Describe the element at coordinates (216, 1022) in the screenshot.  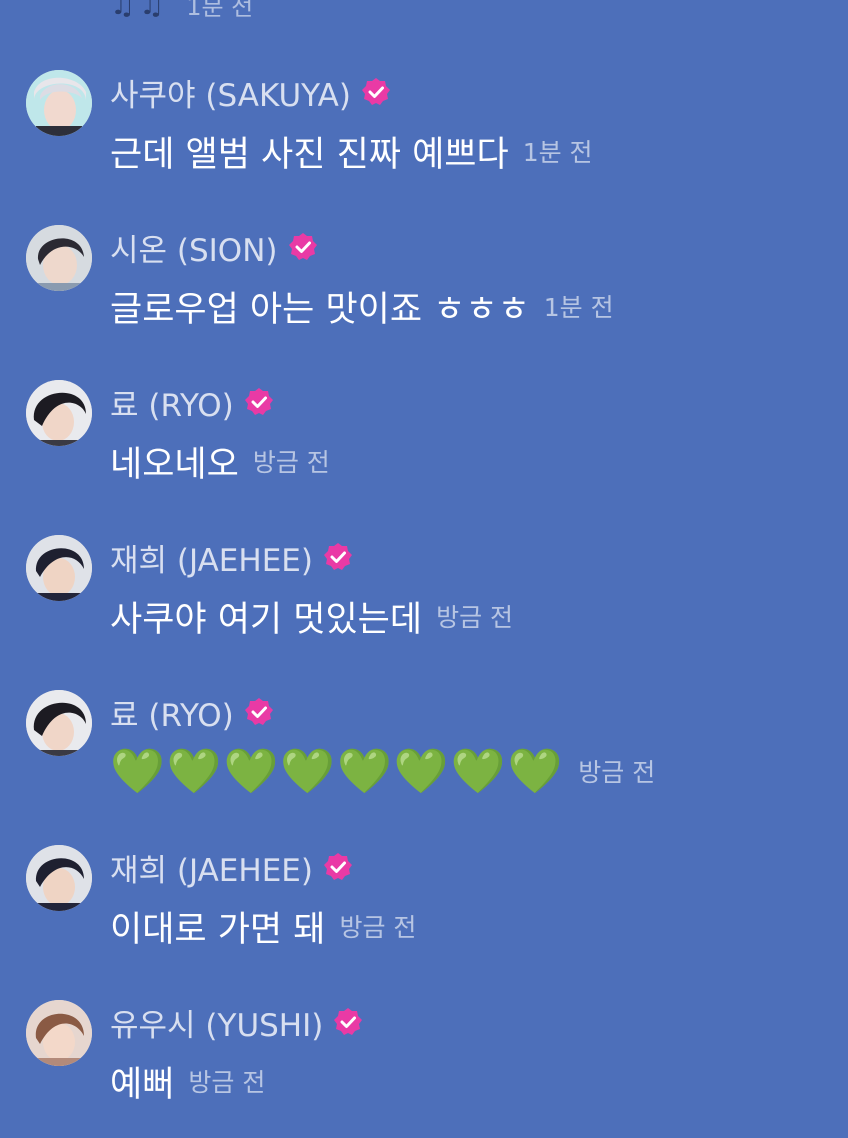
I see `sender-name: 유우시 (YUSHI)` at that location.